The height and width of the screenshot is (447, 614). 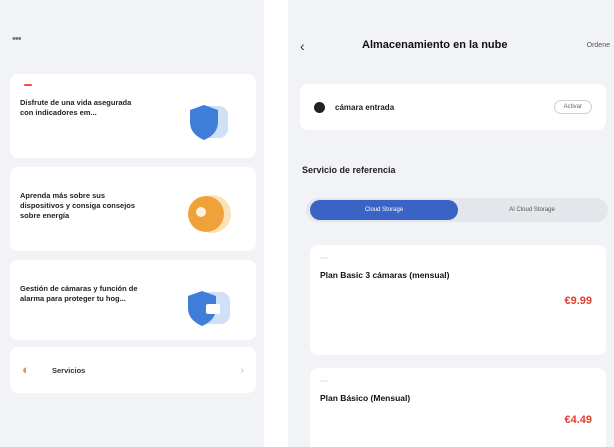 What do you see at coordinates (532, 210) in the screenshot?
I see `tab-ai-cloud-storage: AI Cloud Storage` at bounding box center [532, 210].